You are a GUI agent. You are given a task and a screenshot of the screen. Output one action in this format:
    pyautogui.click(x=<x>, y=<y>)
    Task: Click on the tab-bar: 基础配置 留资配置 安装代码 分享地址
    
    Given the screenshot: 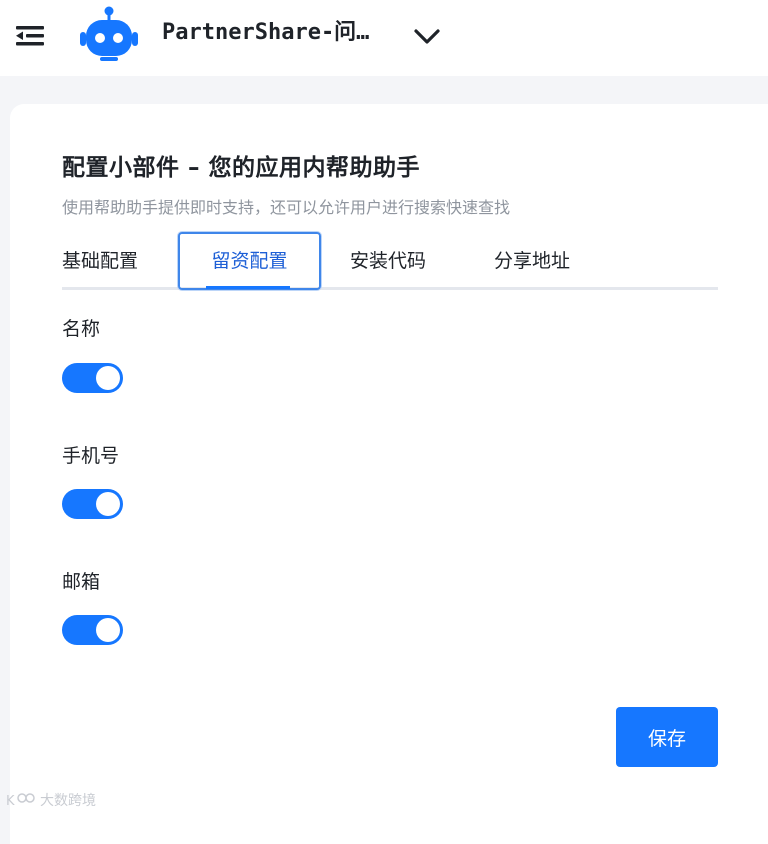 What is the action you would take?
    pyautogui.click(x=390, y=261)
    